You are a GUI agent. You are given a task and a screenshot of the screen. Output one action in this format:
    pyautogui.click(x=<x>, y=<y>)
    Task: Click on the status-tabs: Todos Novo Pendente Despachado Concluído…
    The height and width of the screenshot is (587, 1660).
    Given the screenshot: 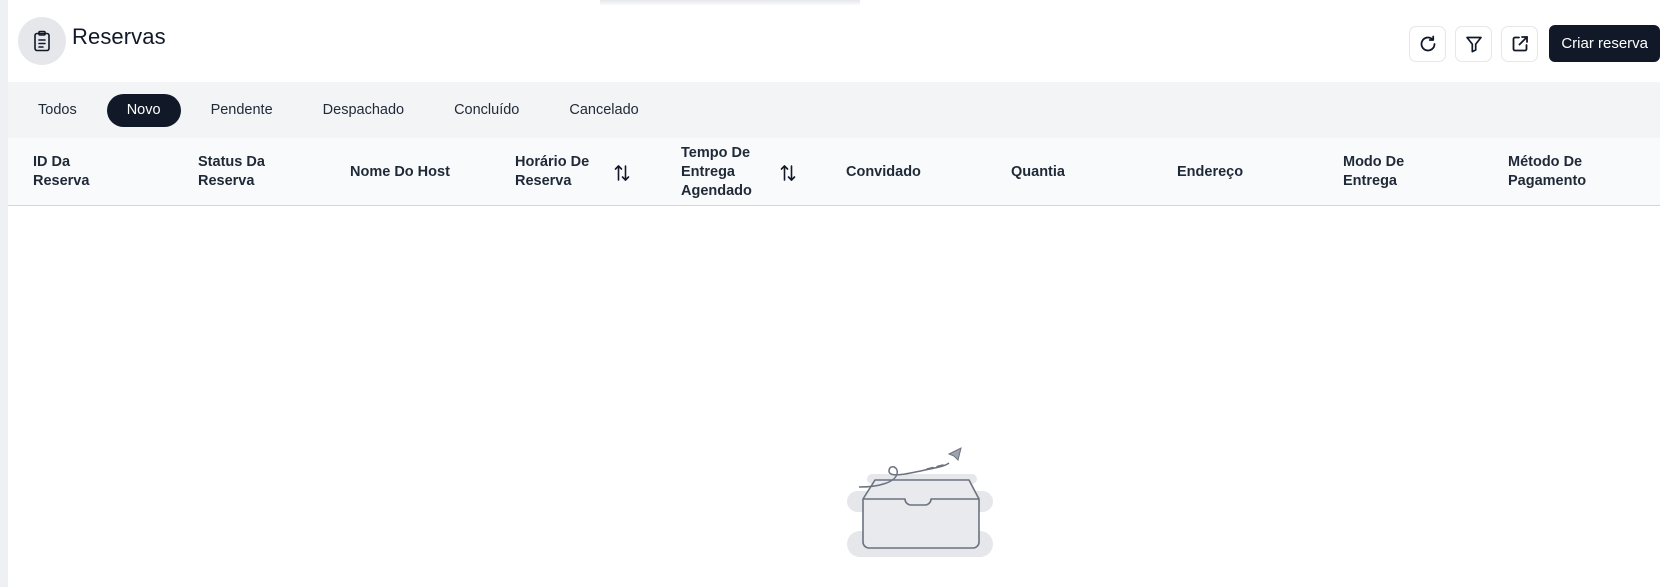 What is the action you would take?
    pyautogui.click(x=834, y=110)
    